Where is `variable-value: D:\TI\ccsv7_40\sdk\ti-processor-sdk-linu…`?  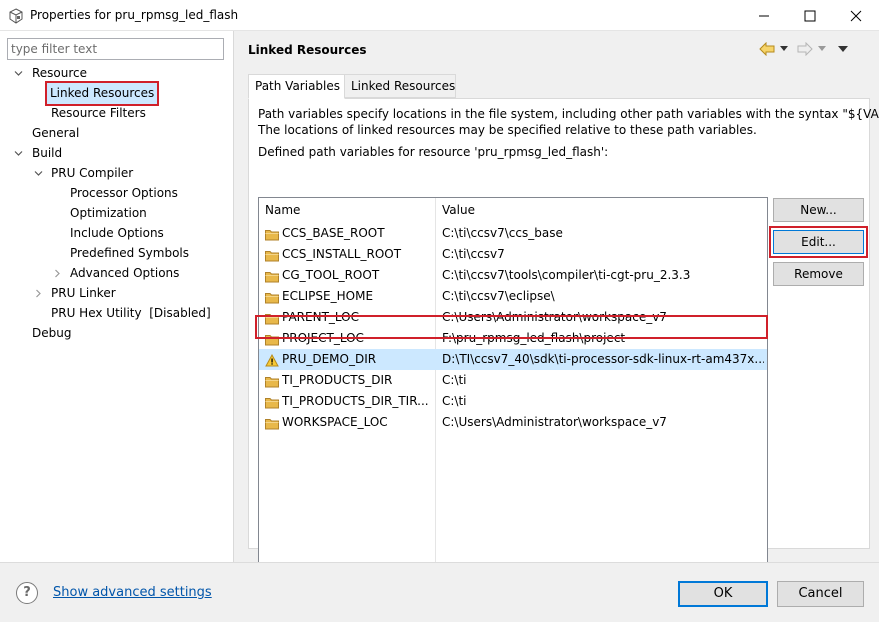
variable-value: D:\TI\ccsv7_40\sdk\ti-processor-sdk-linu… is located at coordinates (603, 359).